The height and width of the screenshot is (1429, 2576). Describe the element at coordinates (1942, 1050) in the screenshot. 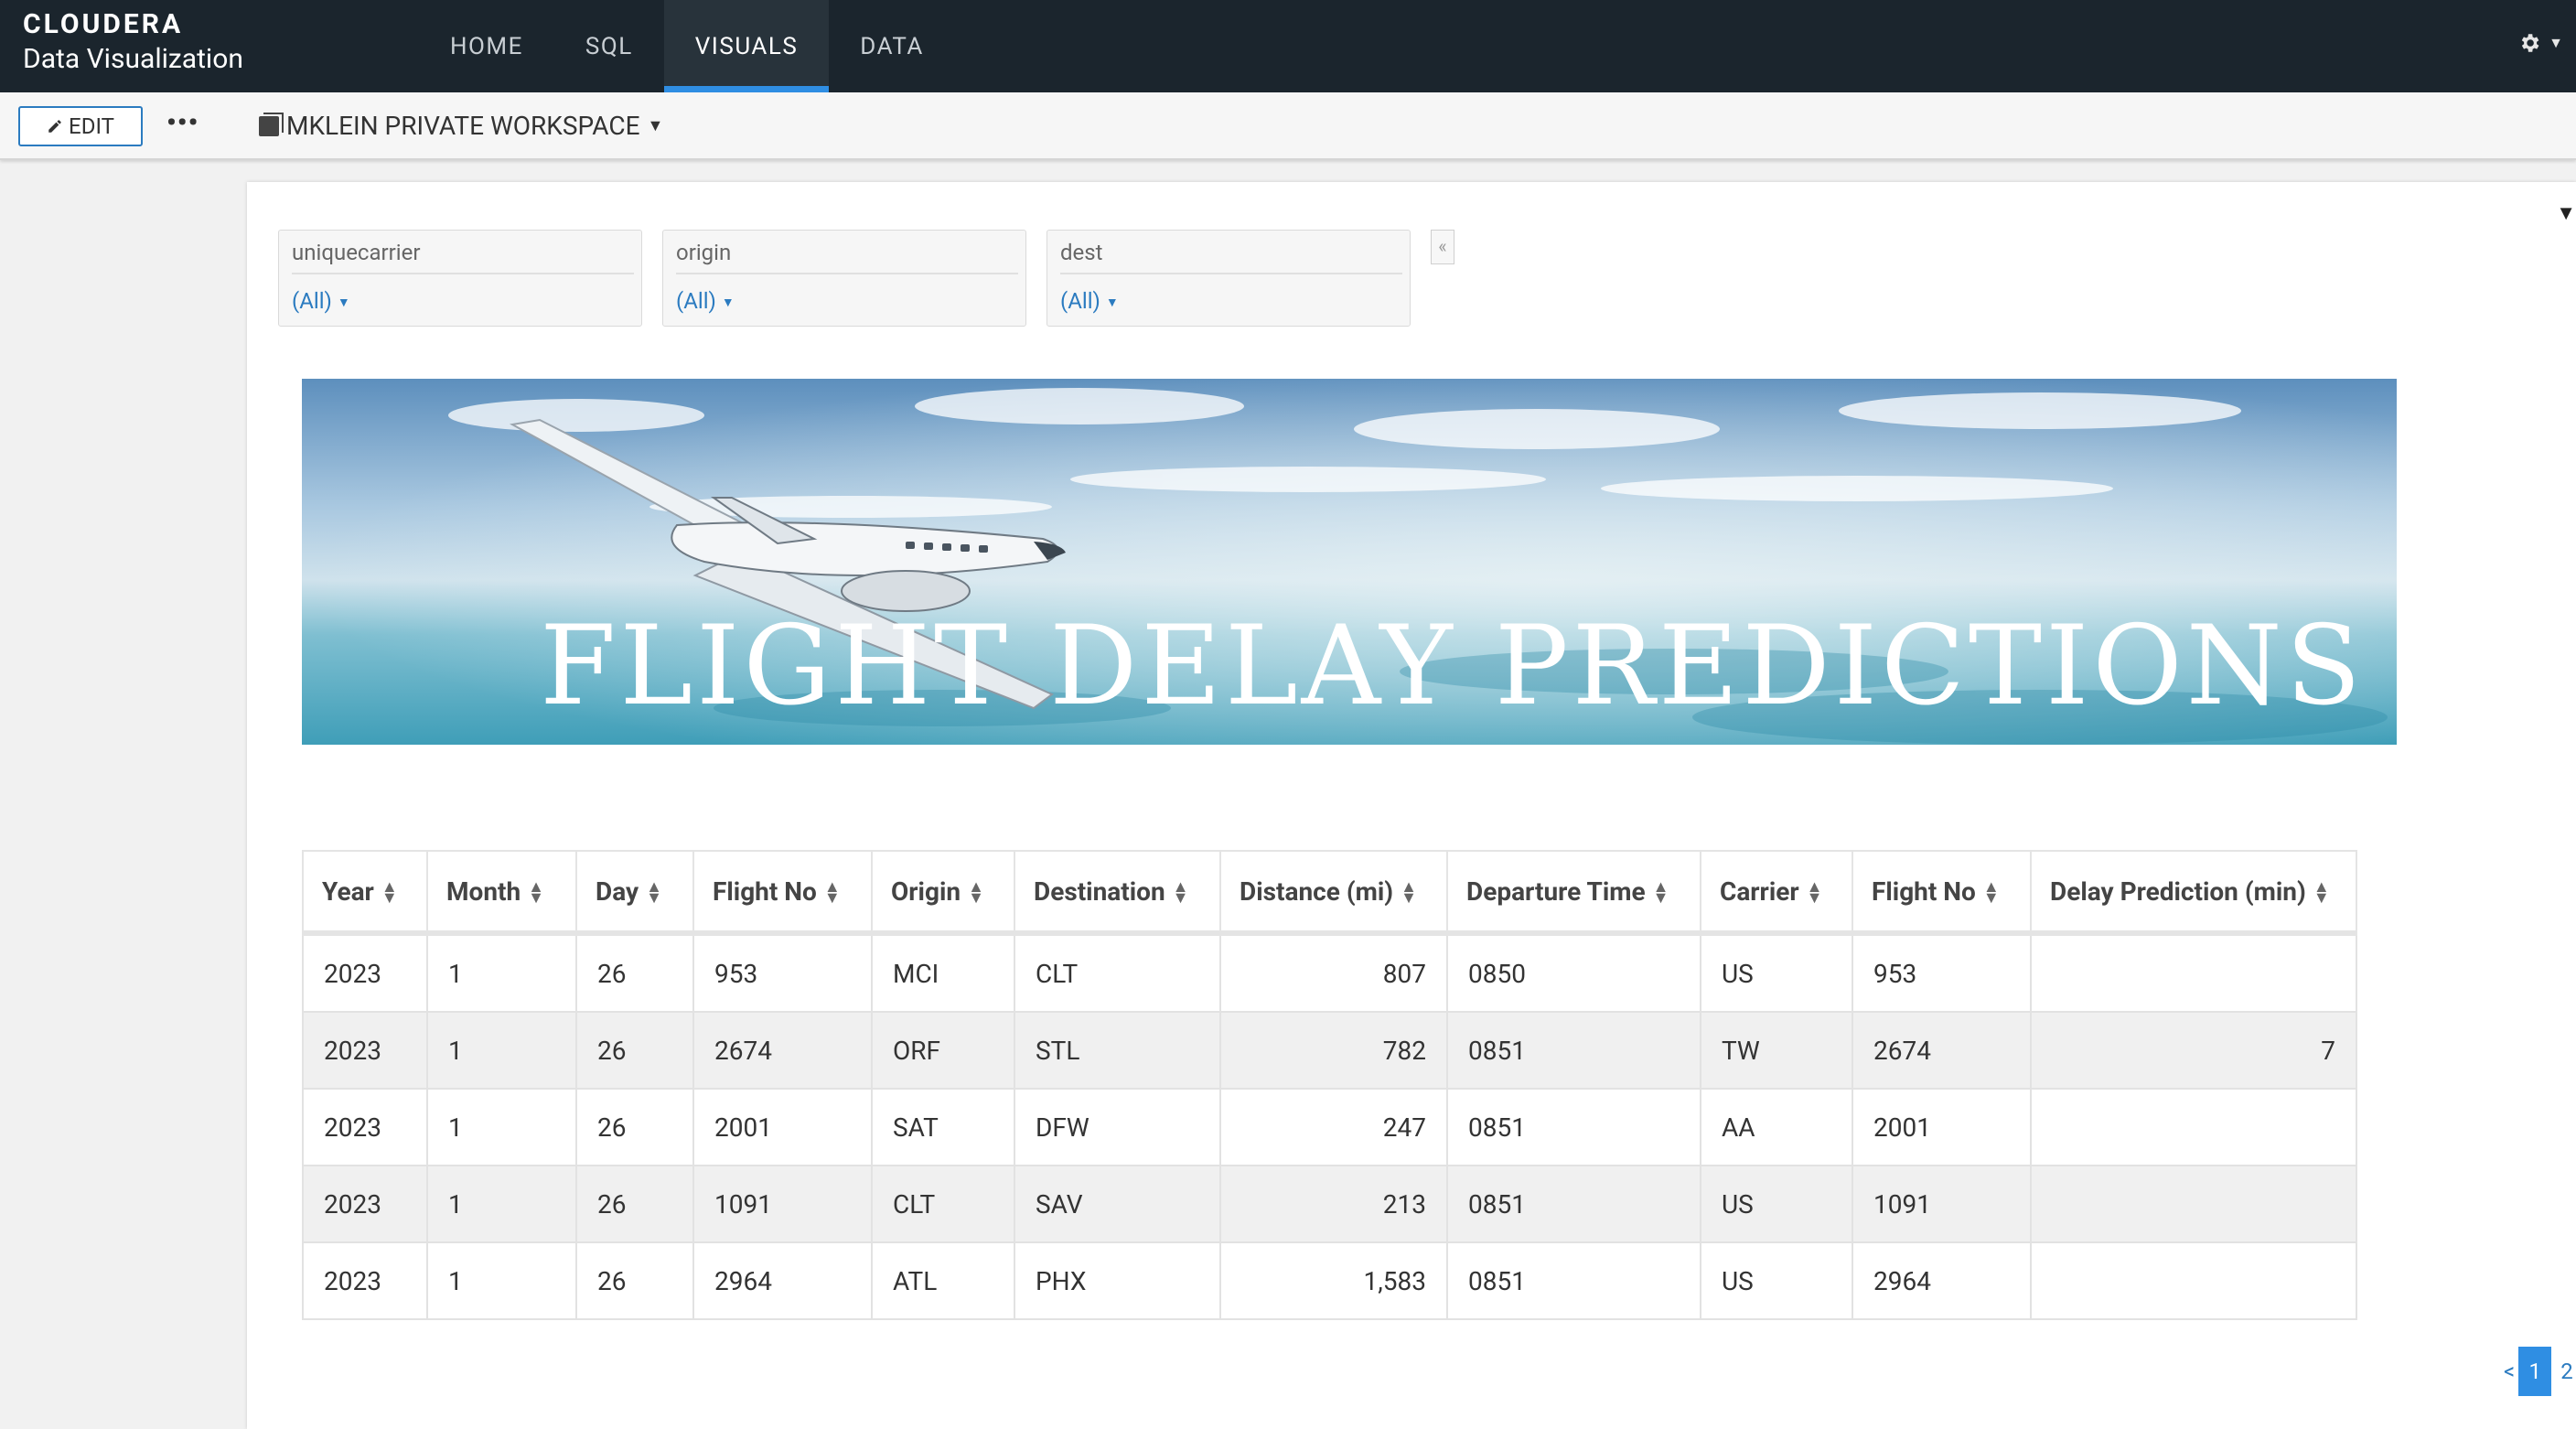

I see `cell-flight-no-2: 2674` at that location.